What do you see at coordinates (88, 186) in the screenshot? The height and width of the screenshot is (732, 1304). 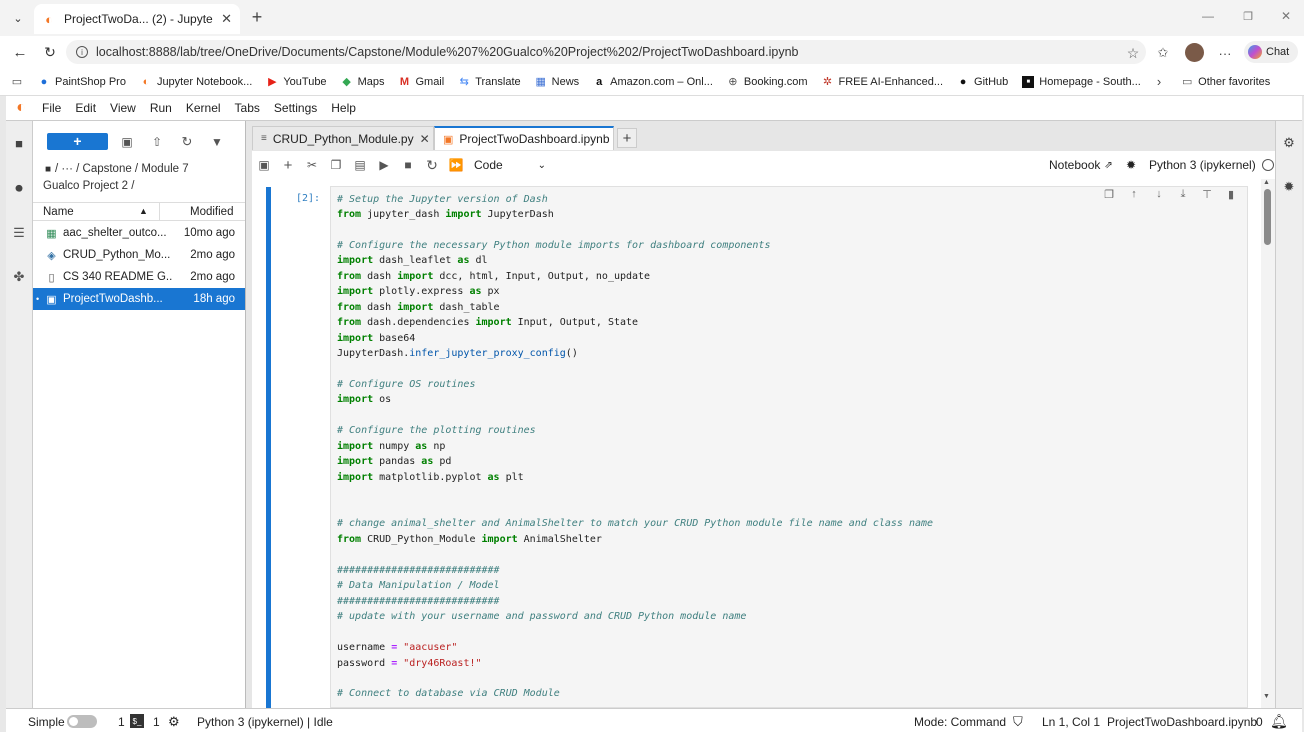 I see `breadcrumb-line2: Gualco Project 2 /` at bounding box center [88, 186].